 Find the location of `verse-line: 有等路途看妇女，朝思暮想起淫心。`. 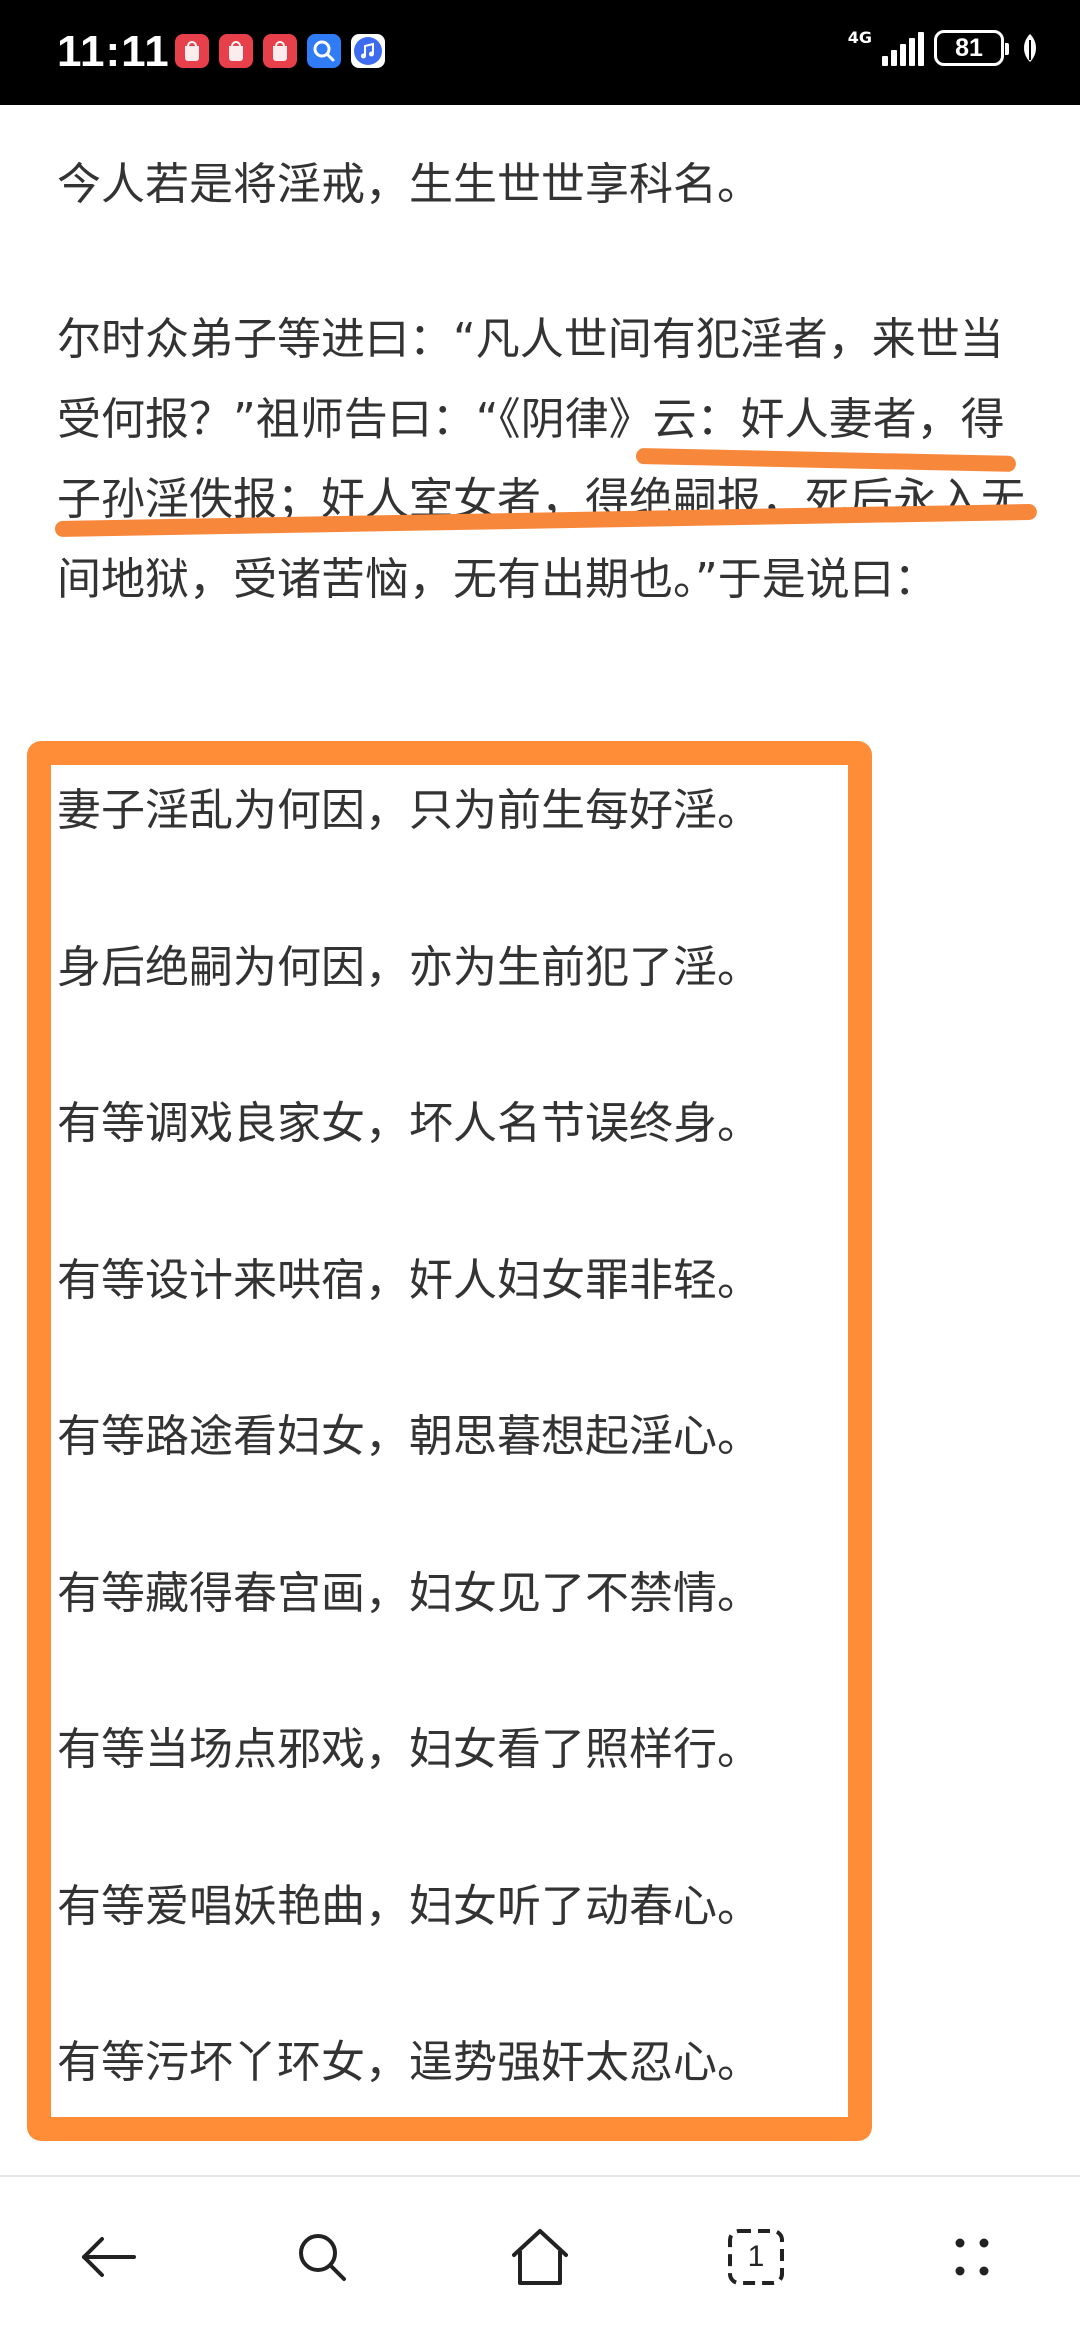

verse-line: 有等路途看妇女，朝思暮想起淫心。 is located at coordinates (409, 1436).